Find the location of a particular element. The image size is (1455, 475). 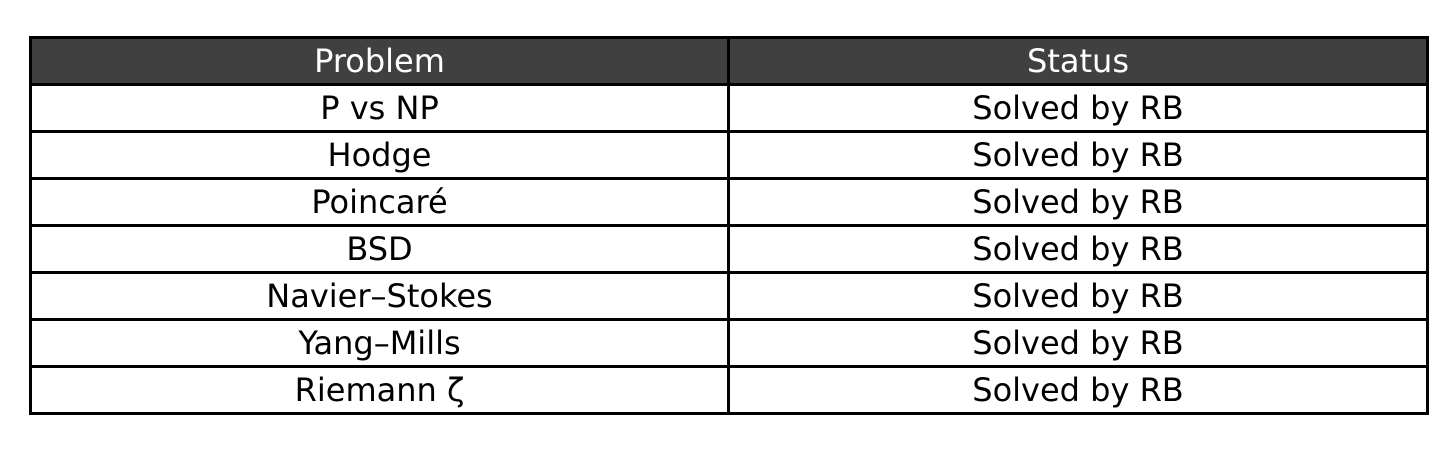

problem-cell: Hodge is located at coordinates (379, 155).